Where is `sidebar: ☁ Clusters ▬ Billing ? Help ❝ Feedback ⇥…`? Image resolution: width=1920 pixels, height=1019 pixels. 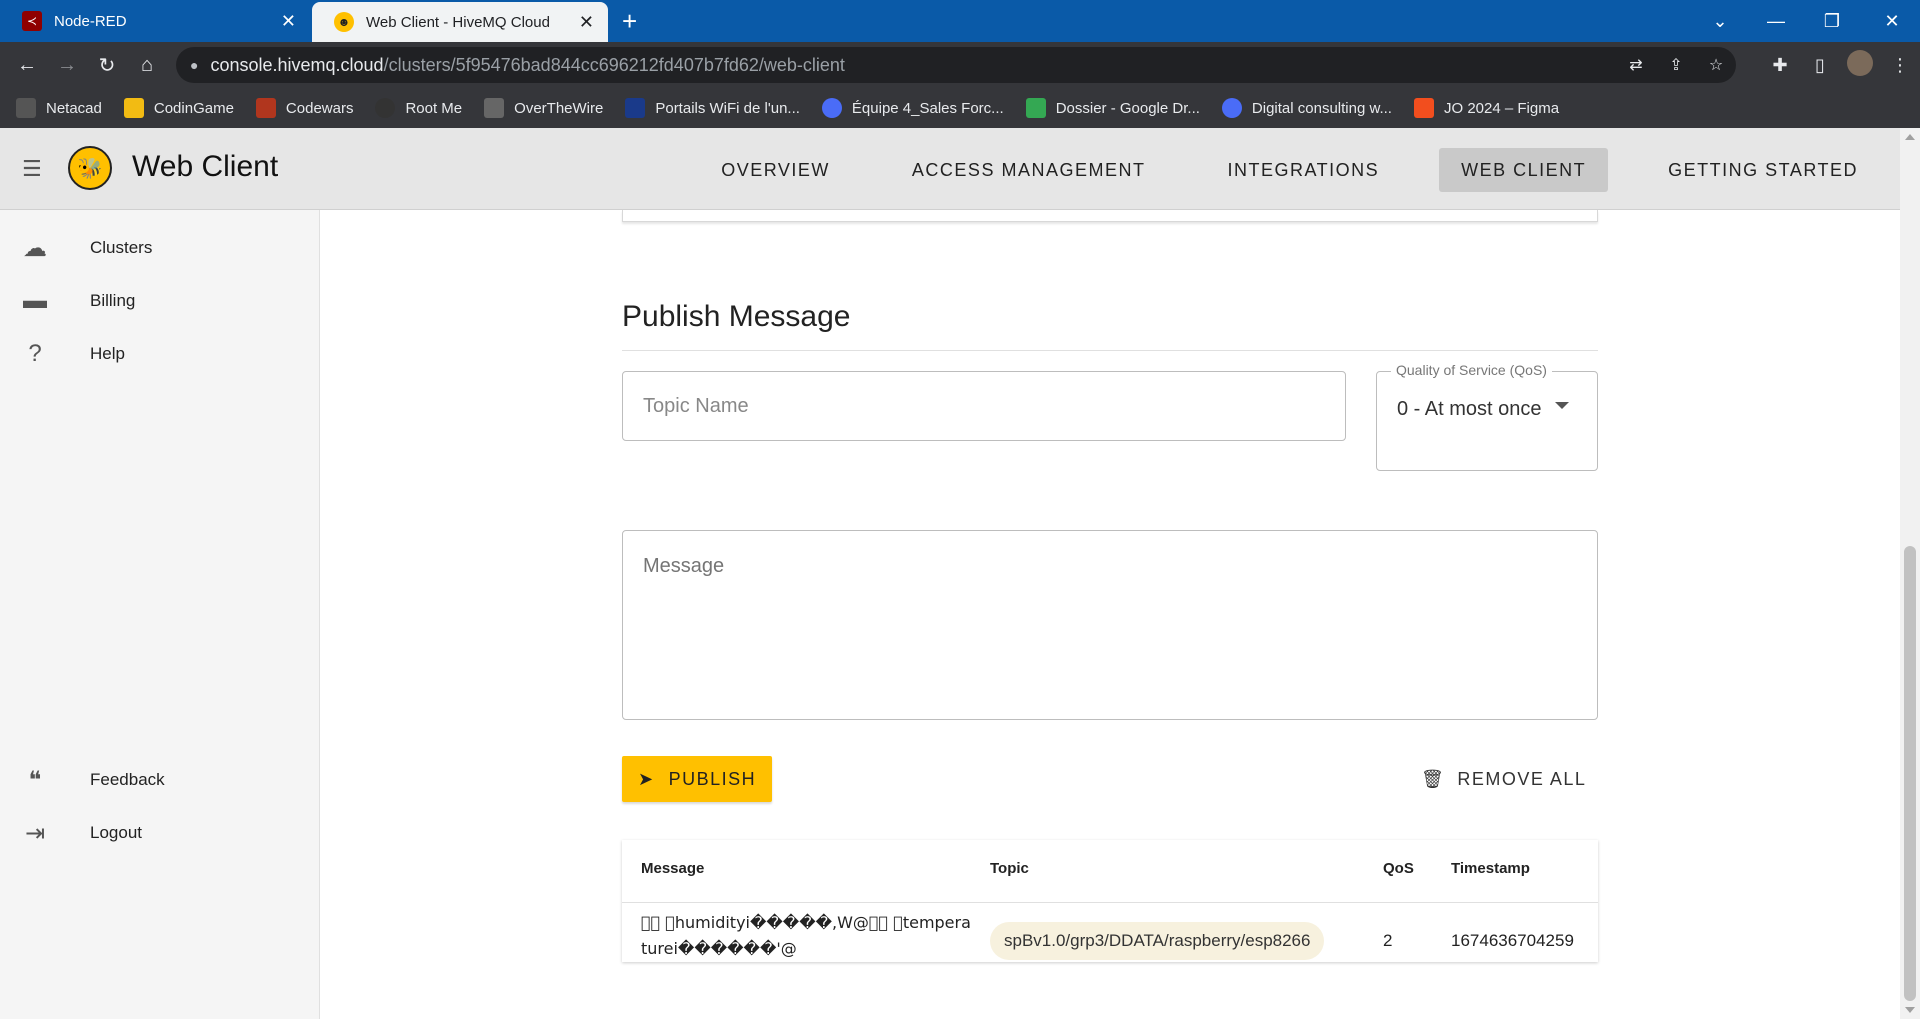 sidebar: ☁ Clusters ▬ Billing ? Help ❝ Feedback ⇥… is located at coordinates (160, 614).